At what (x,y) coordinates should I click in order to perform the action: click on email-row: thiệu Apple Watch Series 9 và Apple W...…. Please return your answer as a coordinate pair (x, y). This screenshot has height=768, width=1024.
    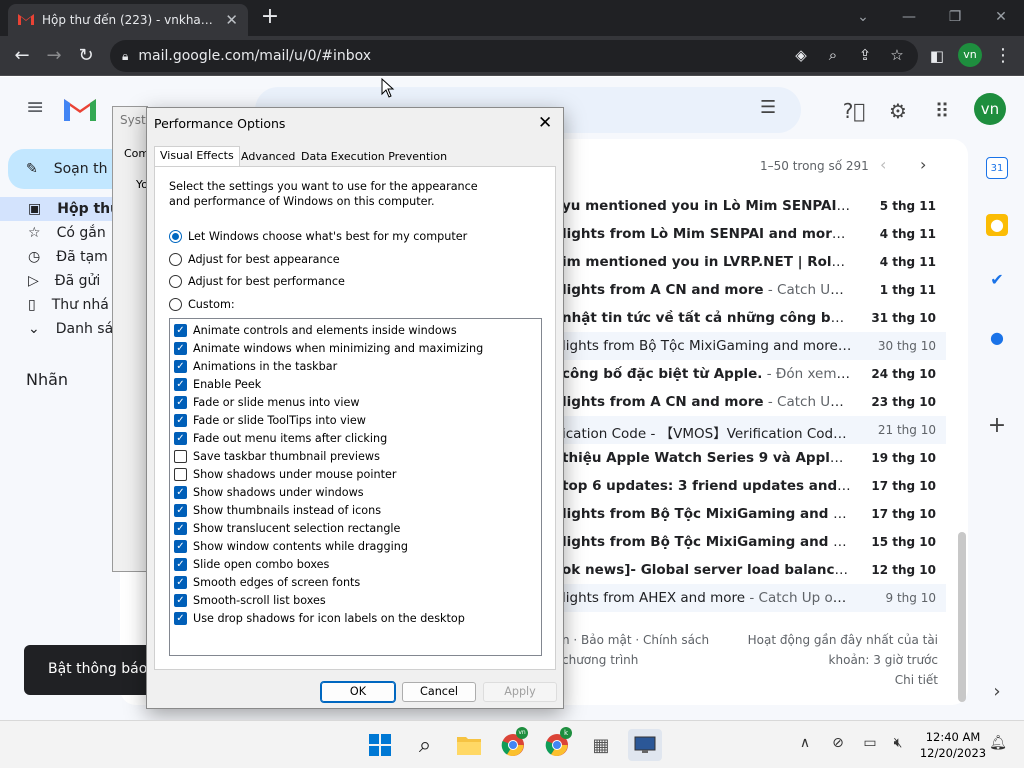
    Looking at the image, I should click on (754, 458).